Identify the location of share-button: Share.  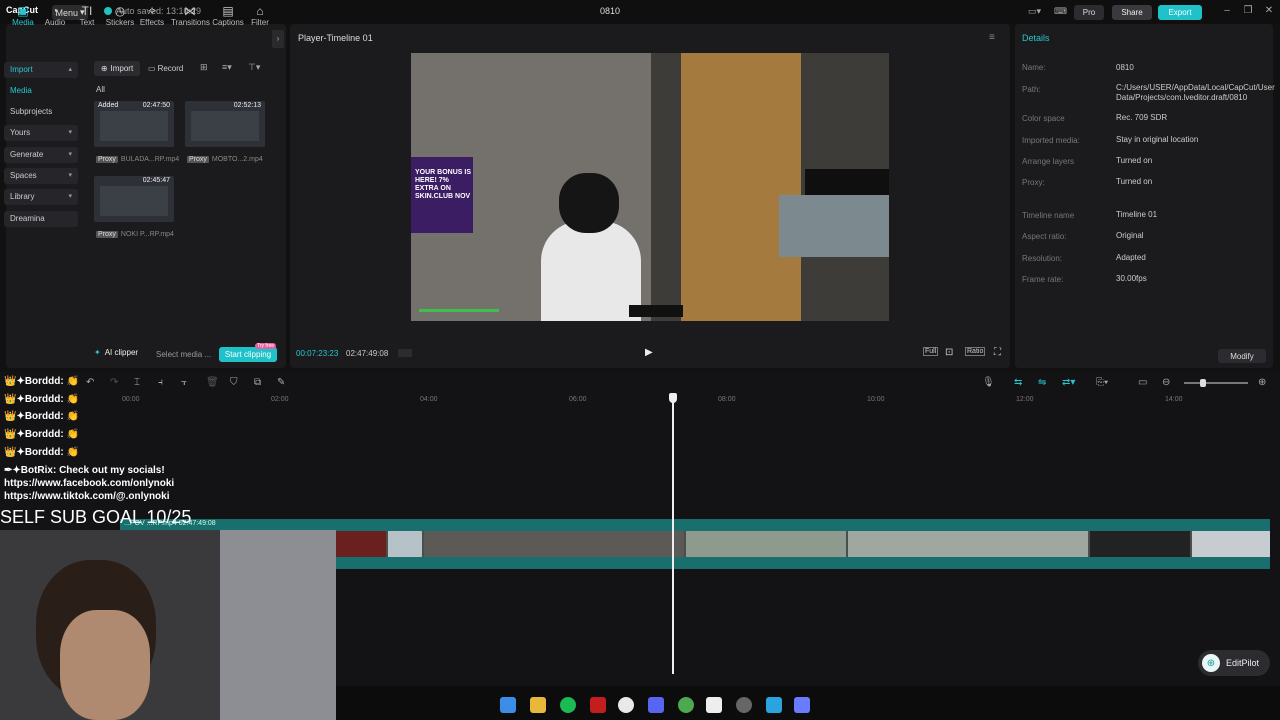
(1132, 12).